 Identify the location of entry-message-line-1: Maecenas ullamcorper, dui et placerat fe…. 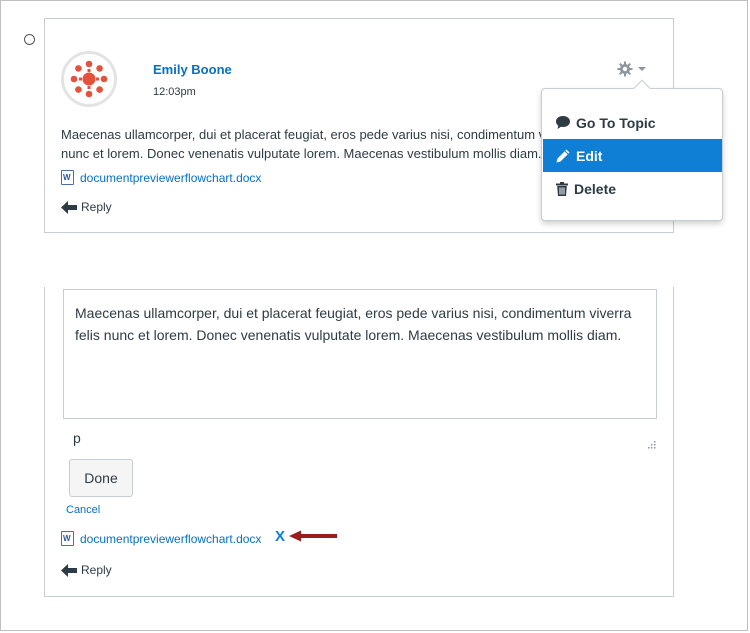
(301, 134).